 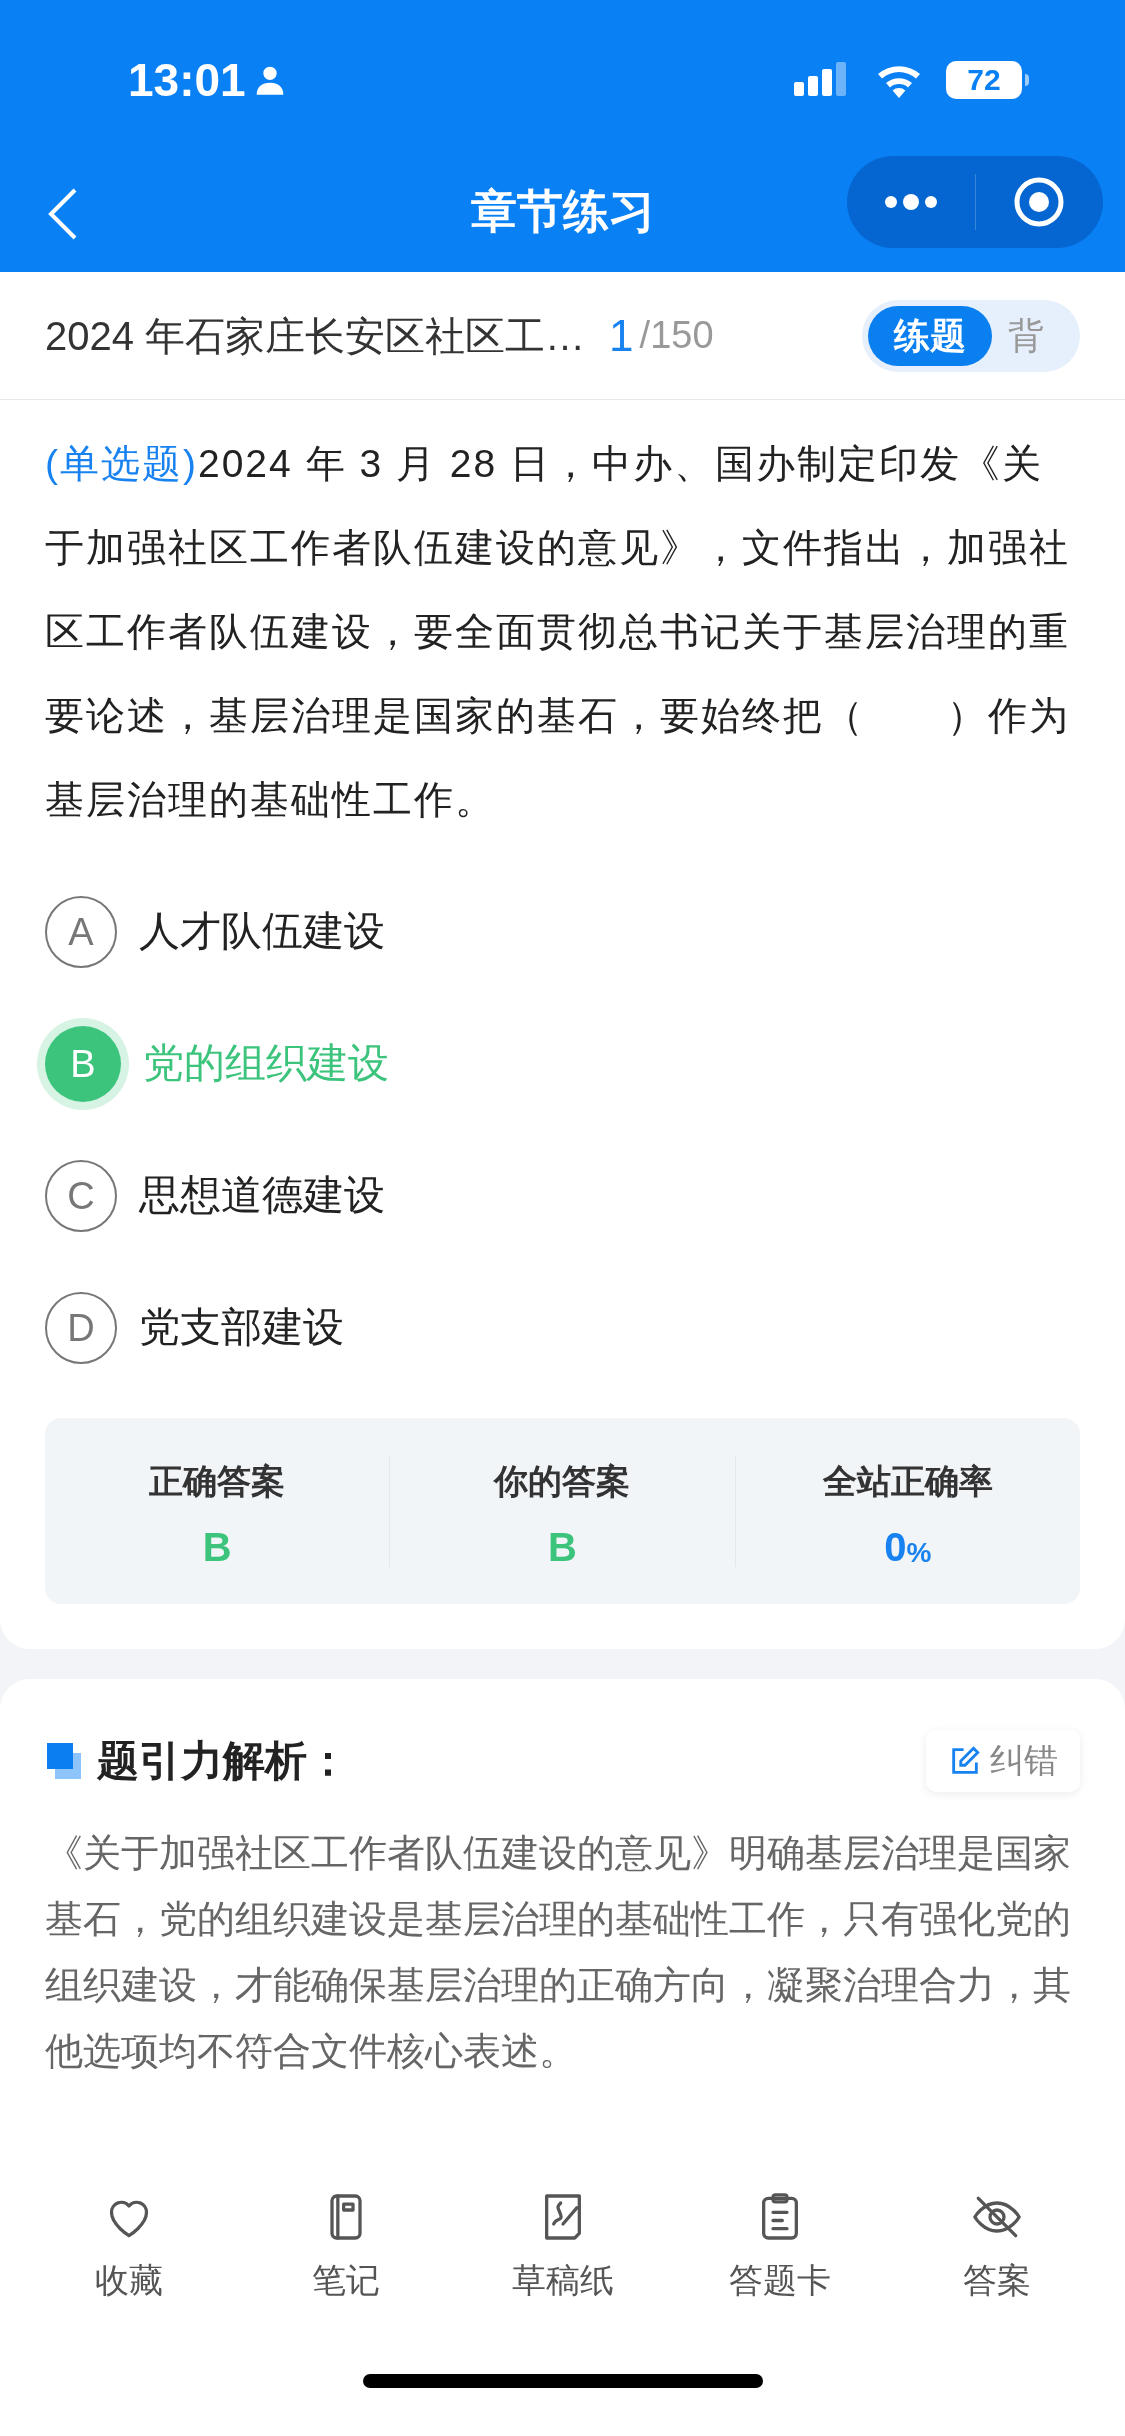 I want to click on question-text: (单选题)2024 年 3 月 28 日，中办、国办制定印发《关于加强社区工作者队伍建设的意见》，文件指出，加强社区工作者队伍建设，要全面贯彻总书记关于基层治理的重要论述，基层治理是国家的基石，要始终把（ ）作为基层治理的基础性工作。, so click(x=558, y=632).